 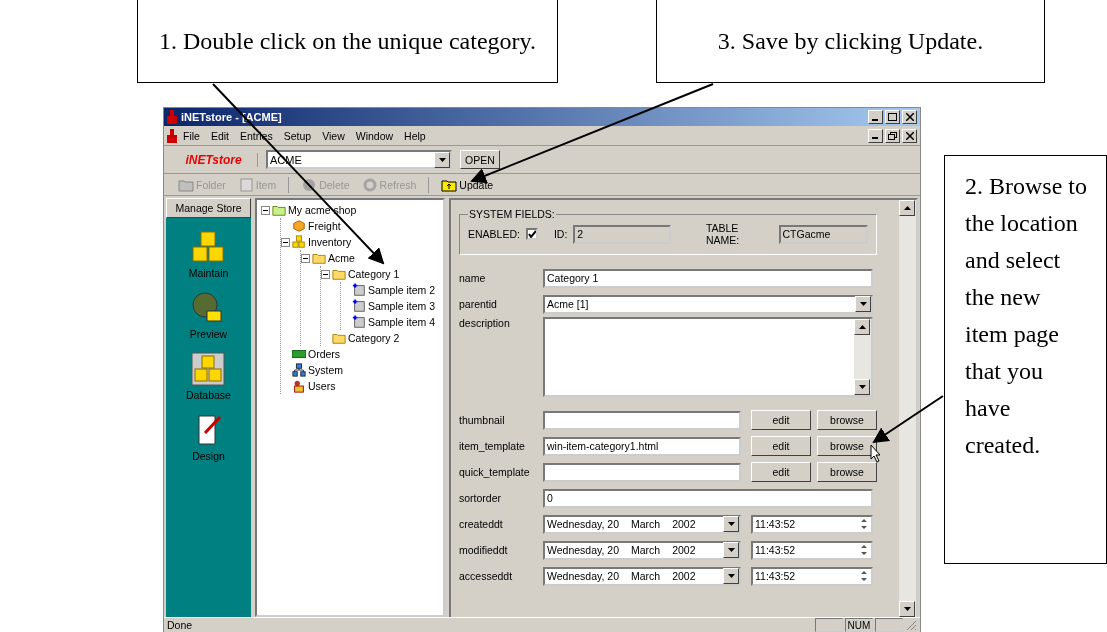 What do you see at coordinates (415, 135) in the screenshot?
I see `menu-item: Help` at bounding box center [415, 135].